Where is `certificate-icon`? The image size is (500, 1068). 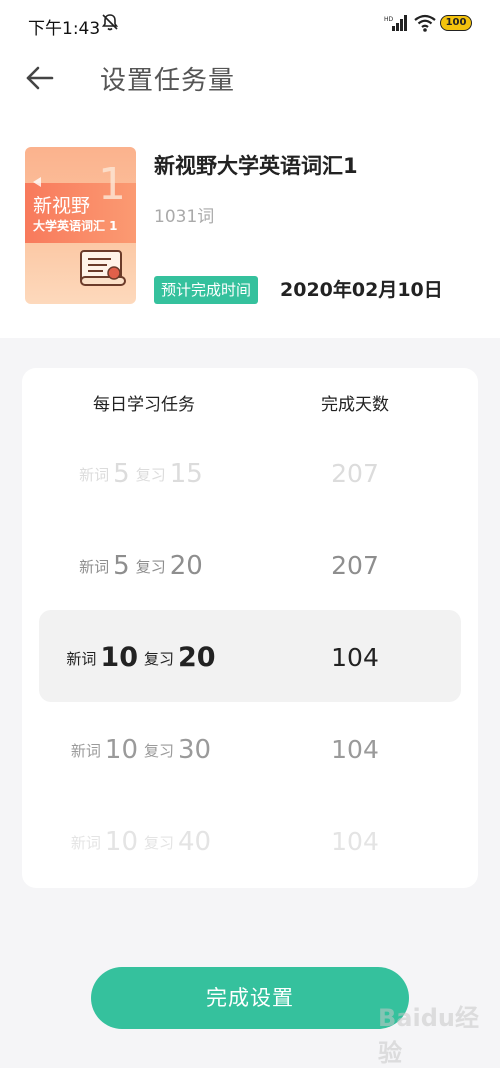 certificate-icon is located at coordinates (103, 268).